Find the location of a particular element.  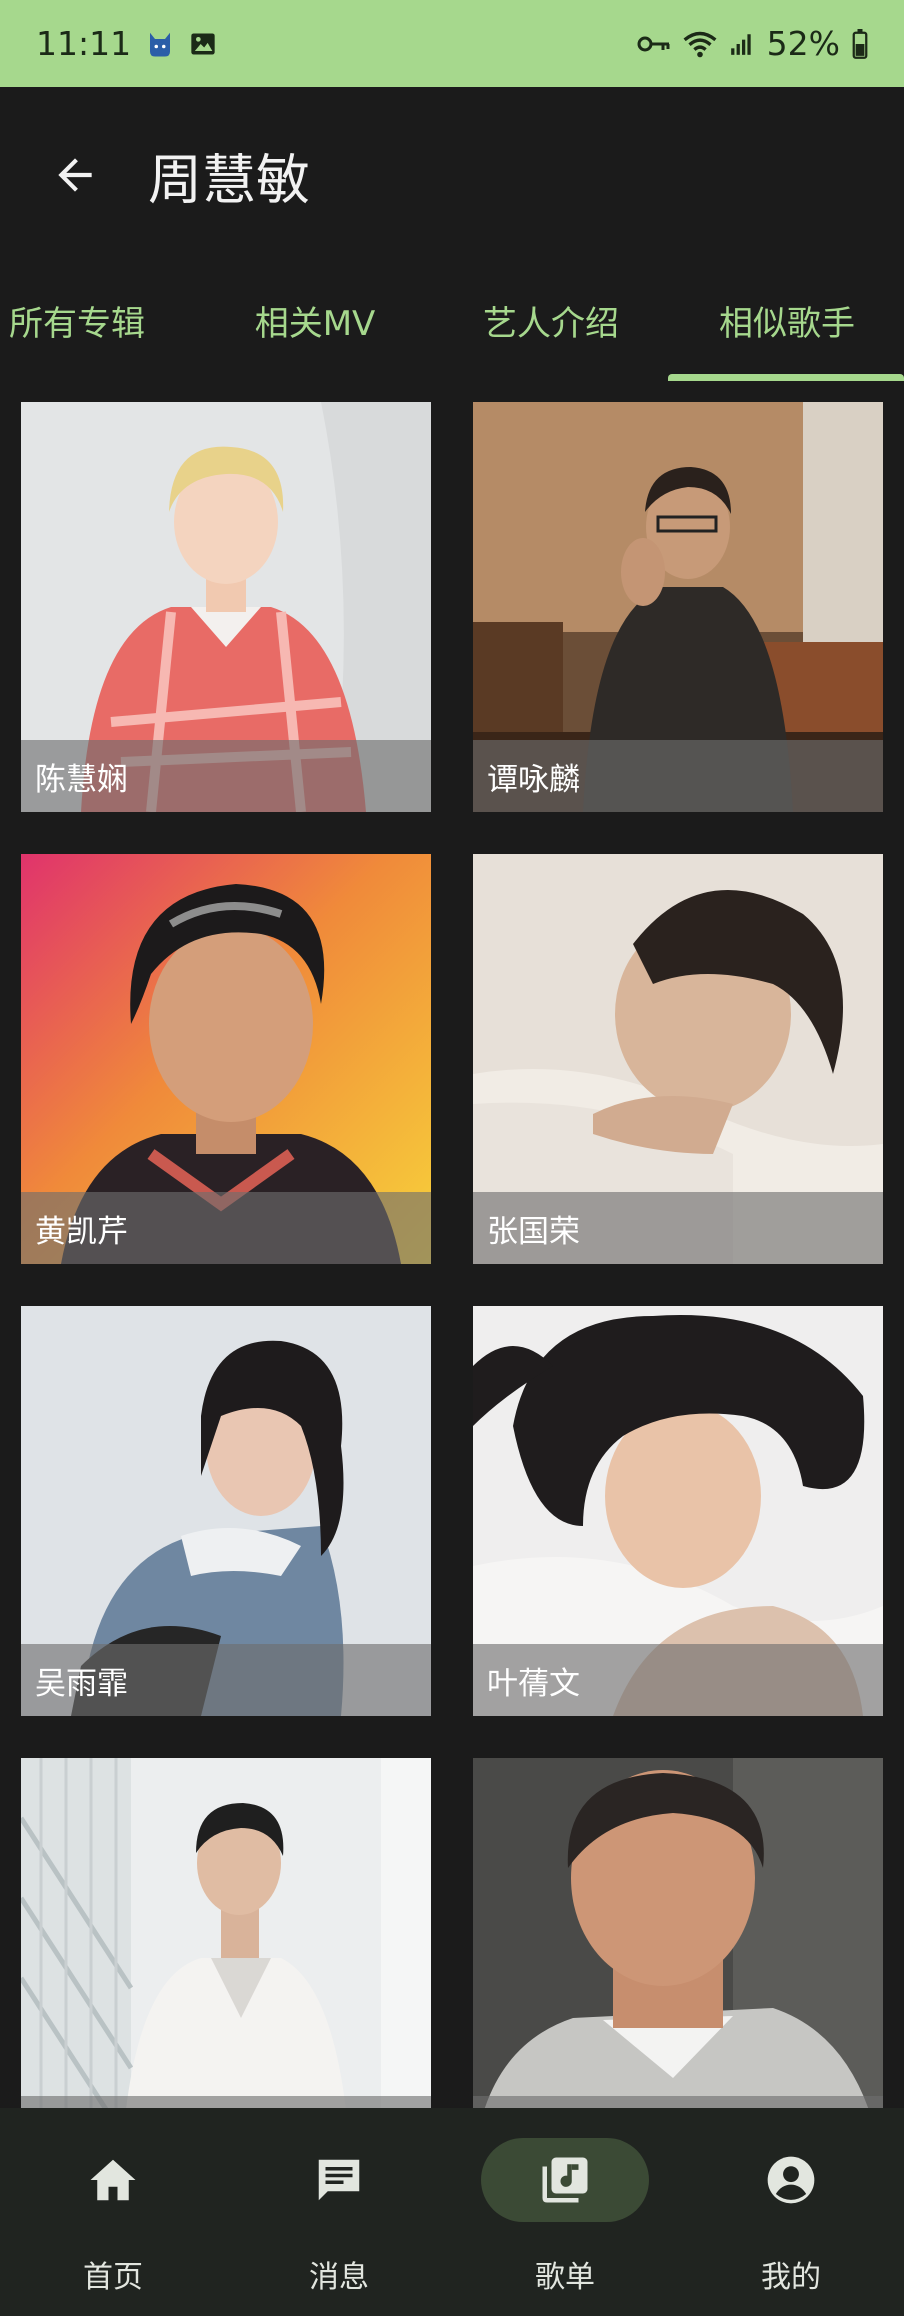

artist-card: 陈慧娴 is located at coordinates (226, 607).